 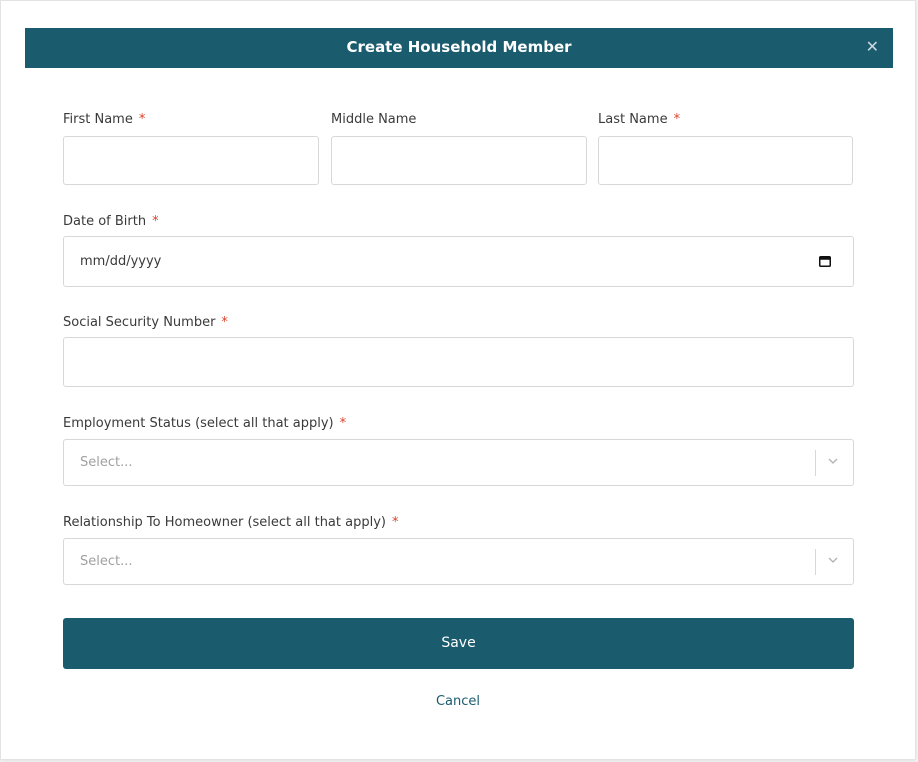 I want to click on close-icon: ✕, so click(x=872, y=47).